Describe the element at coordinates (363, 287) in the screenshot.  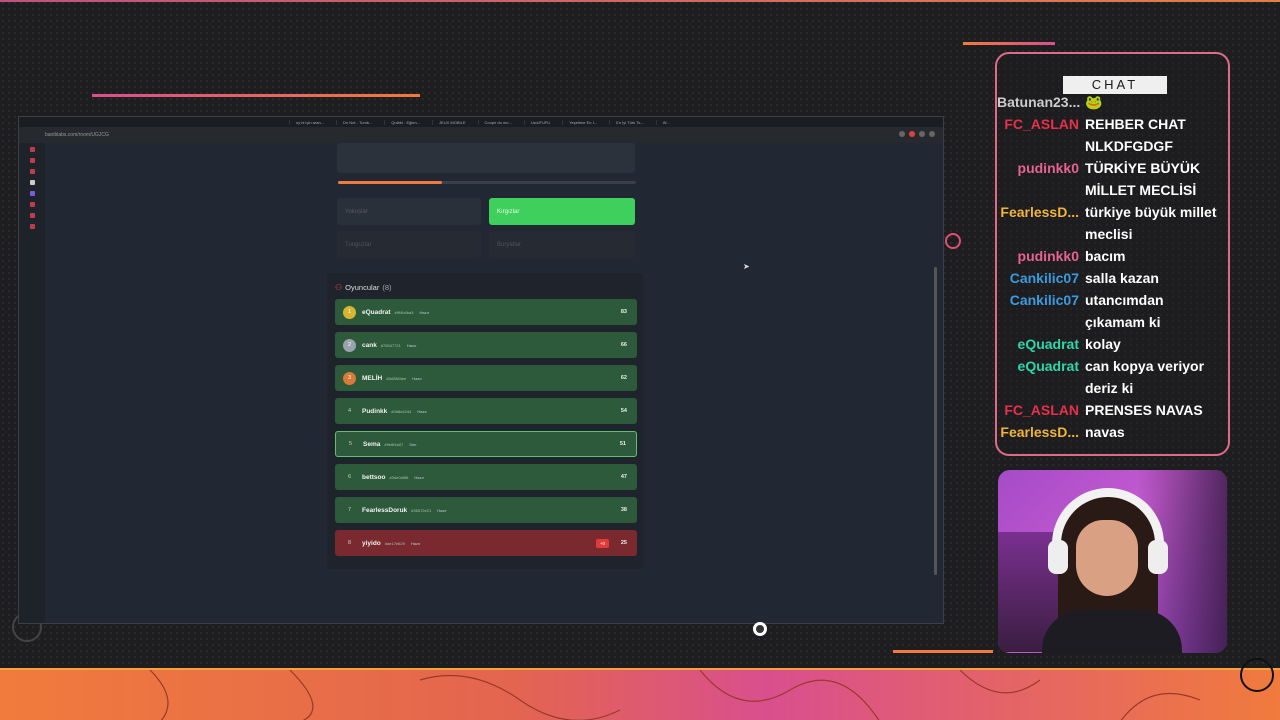
I see `players-header: ⚇ Oyuncular (8)` at that location.